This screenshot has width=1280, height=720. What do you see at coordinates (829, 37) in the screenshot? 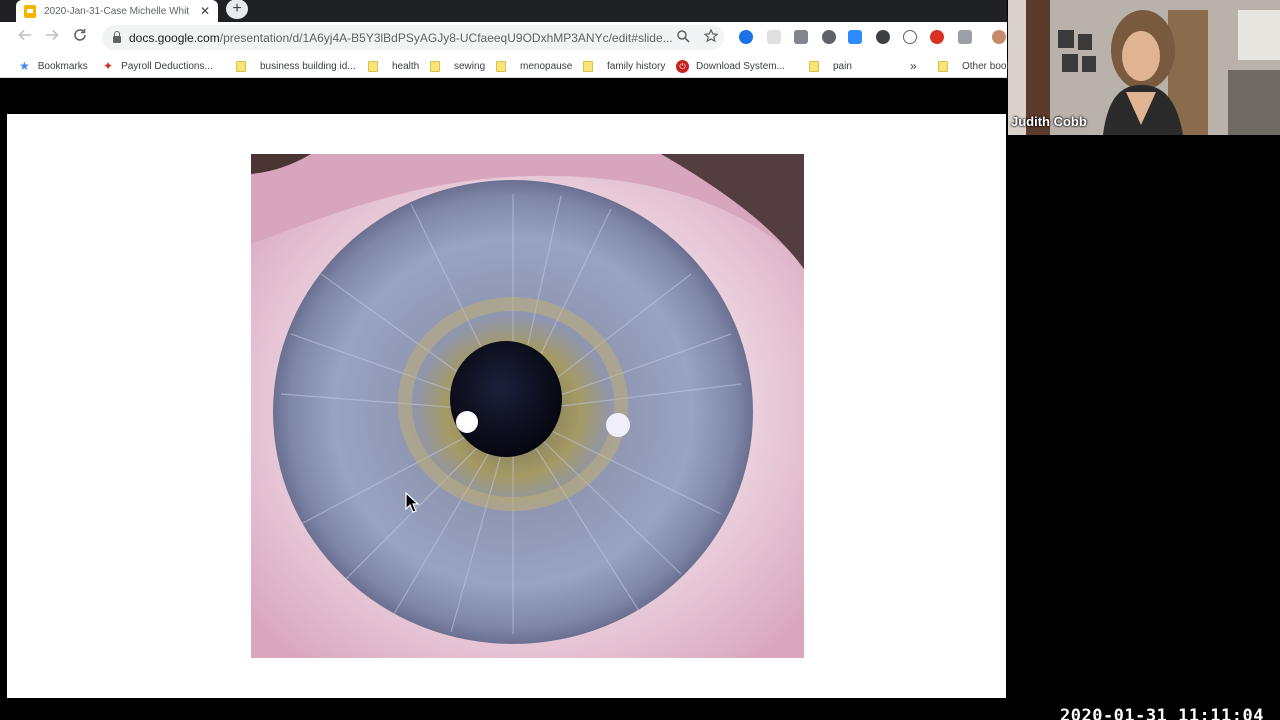
I see `extension-4-icon` at bounding box center [829, 37].